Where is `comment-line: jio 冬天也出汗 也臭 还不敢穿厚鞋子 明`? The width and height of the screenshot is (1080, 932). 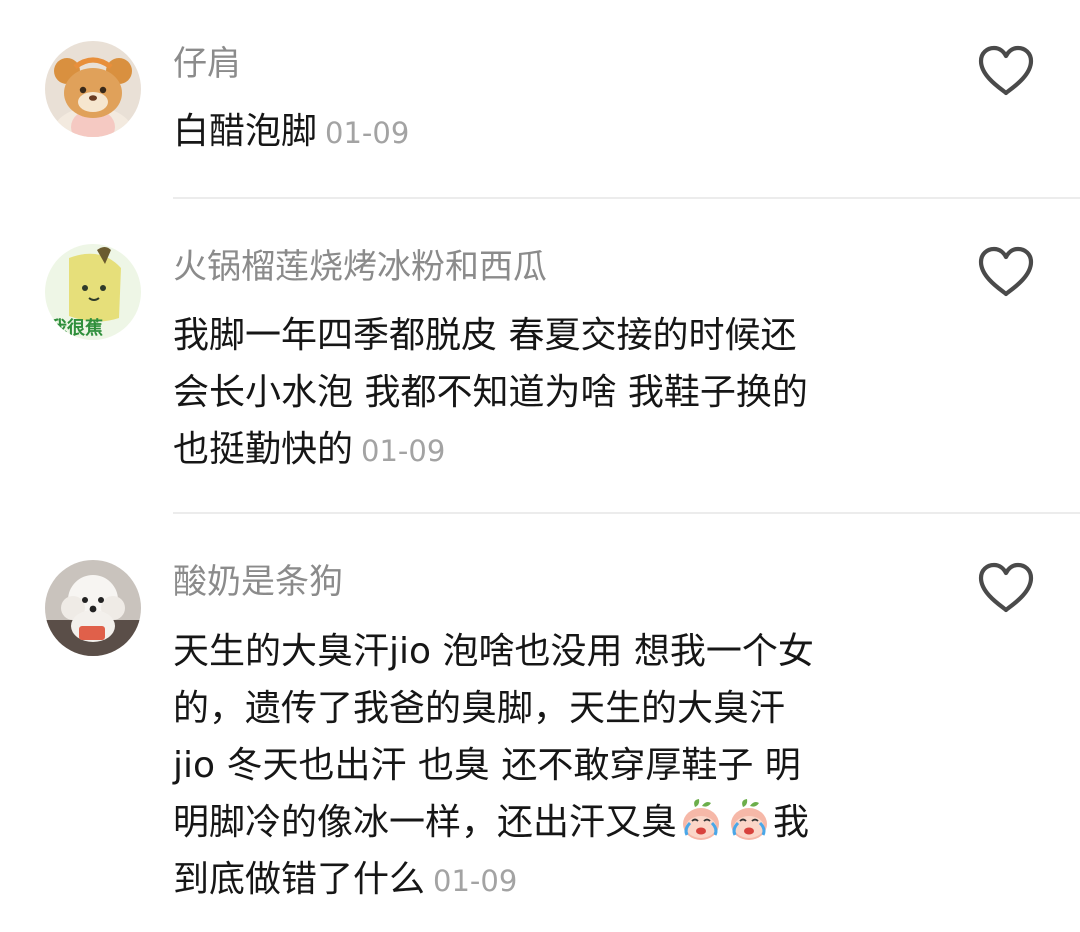 comment-line: jio 冬天也出汗 也臭 还不敢穿厚鞋子 明 is located at coordinates (487, 765).